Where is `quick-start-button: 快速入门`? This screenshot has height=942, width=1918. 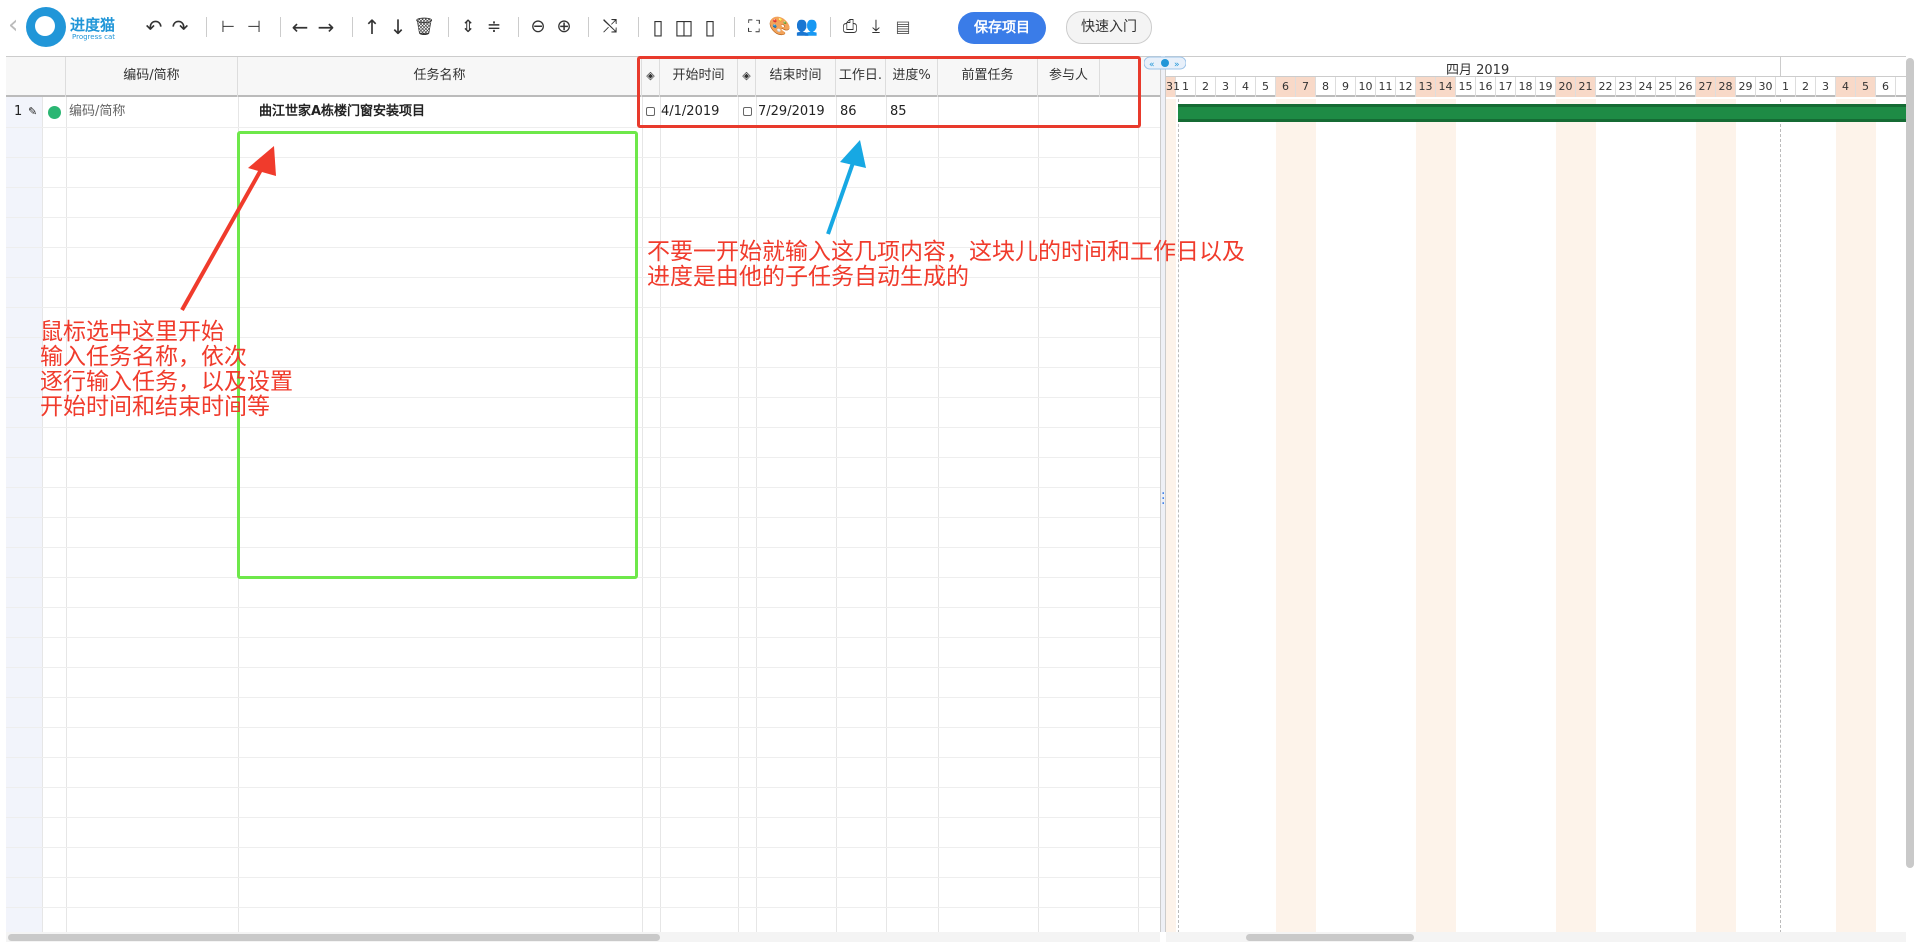
quick-start-button: 快速入门 is located at coordinates (1109, 27).